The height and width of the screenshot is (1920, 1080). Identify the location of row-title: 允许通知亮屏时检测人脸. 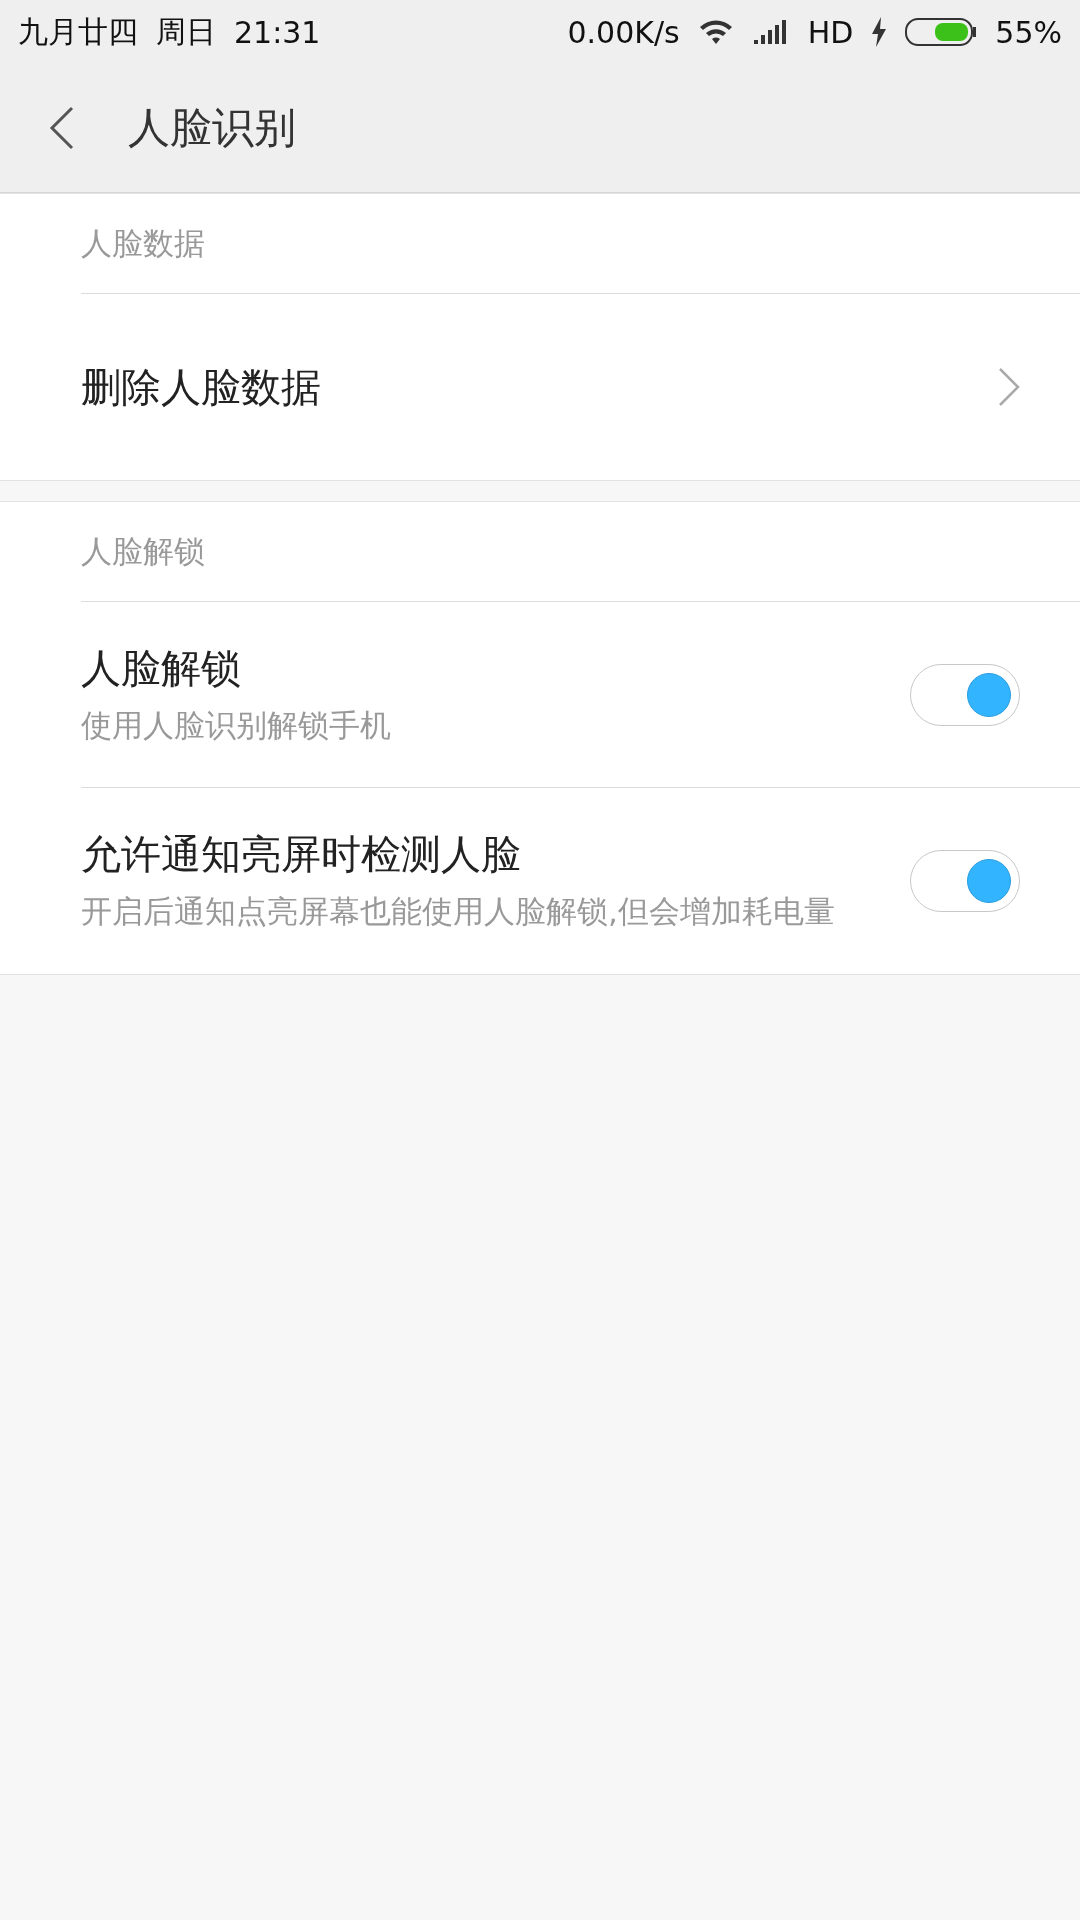
(301, 855).